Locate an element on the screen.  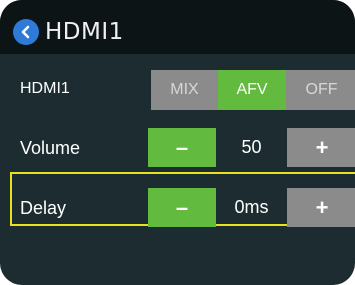
mode-option-afv: AFV is located at coordinates (252, 90).